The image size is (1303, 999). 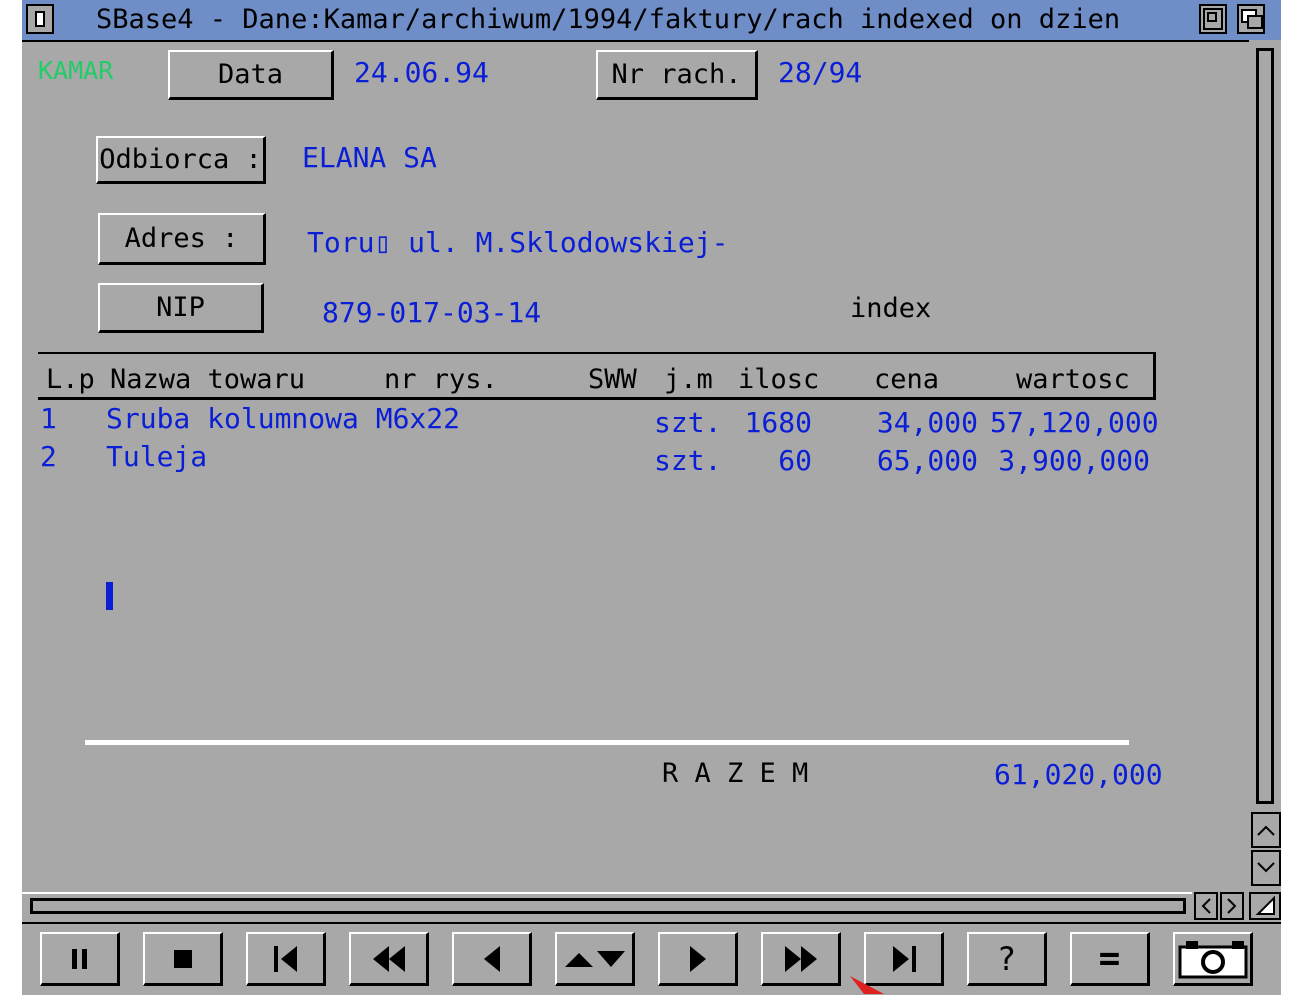 I want to click on address-button: Adres :, so click(x=182, y=239).